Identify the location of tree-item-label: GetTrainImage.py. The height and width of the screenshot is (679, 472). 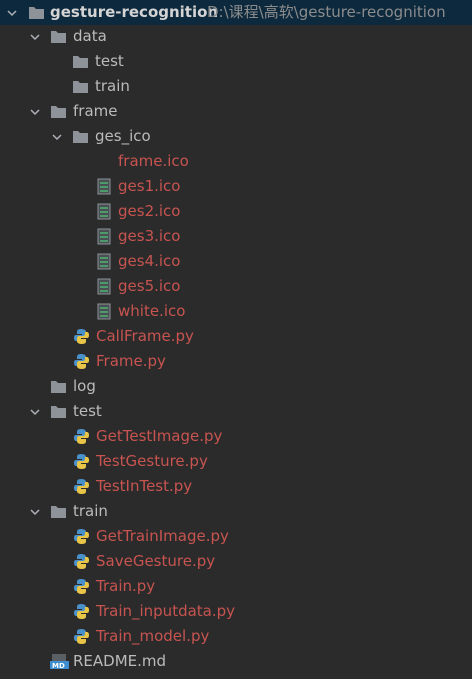
(162, 536).